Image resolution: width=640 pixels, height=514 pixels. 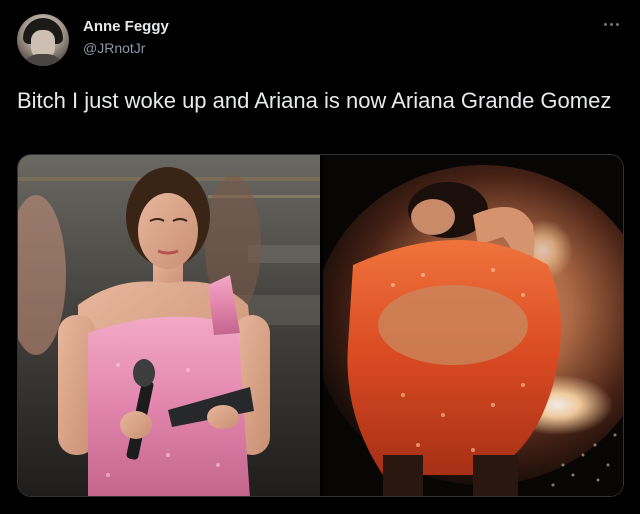 What do you see at coordinates (43, 40) in the screenshot?
I see `author-avatar` at bounding box center [43, 40].